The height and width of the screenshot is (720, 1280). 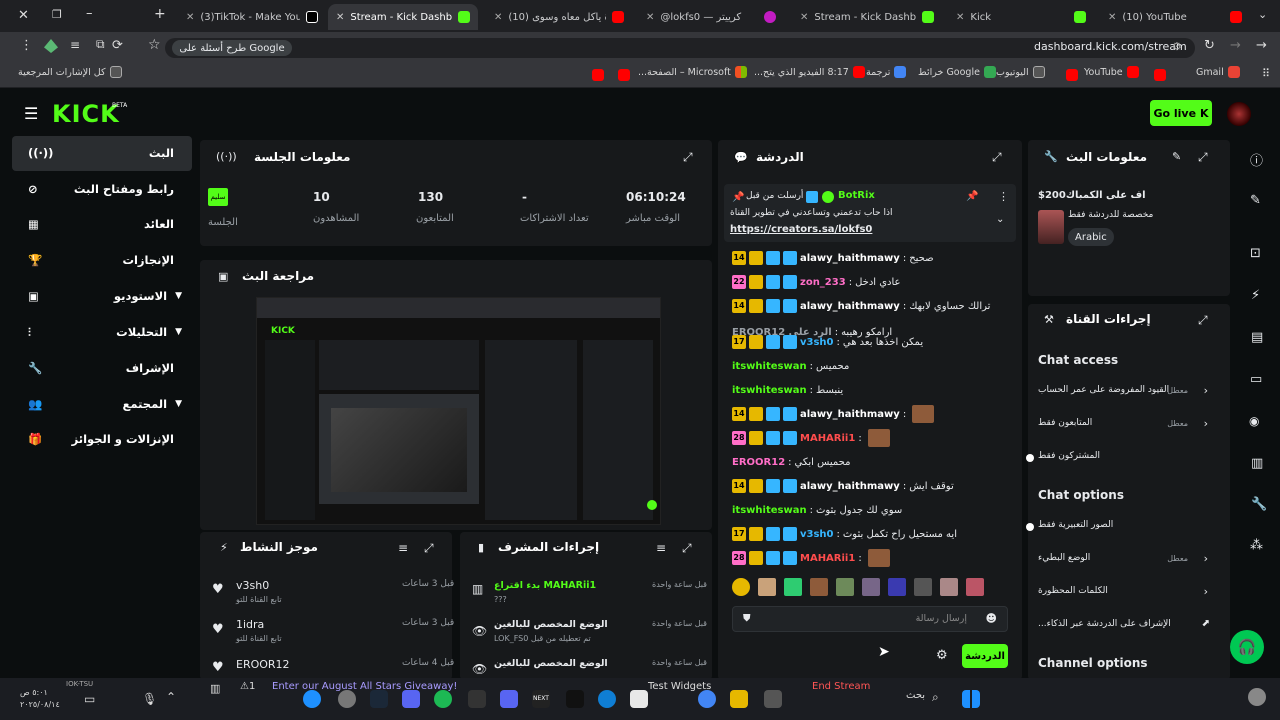 I want to click on chevron-up-icon: ⌃, so click(x=171, y=697).